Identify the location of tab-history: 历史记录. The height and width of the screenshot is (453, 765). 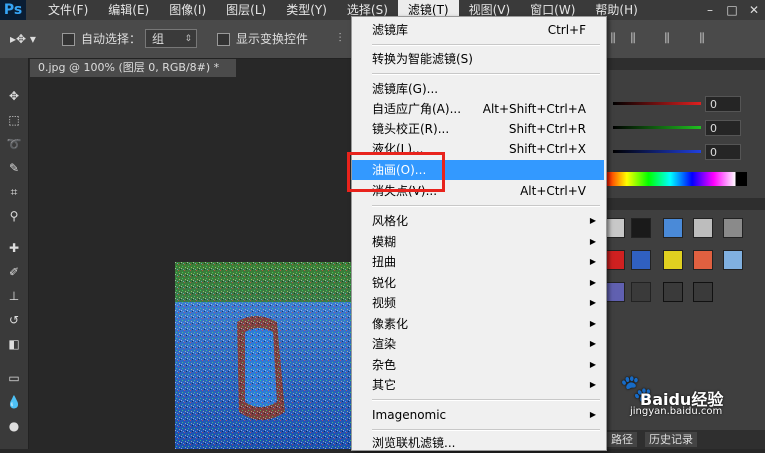
(671, 439).